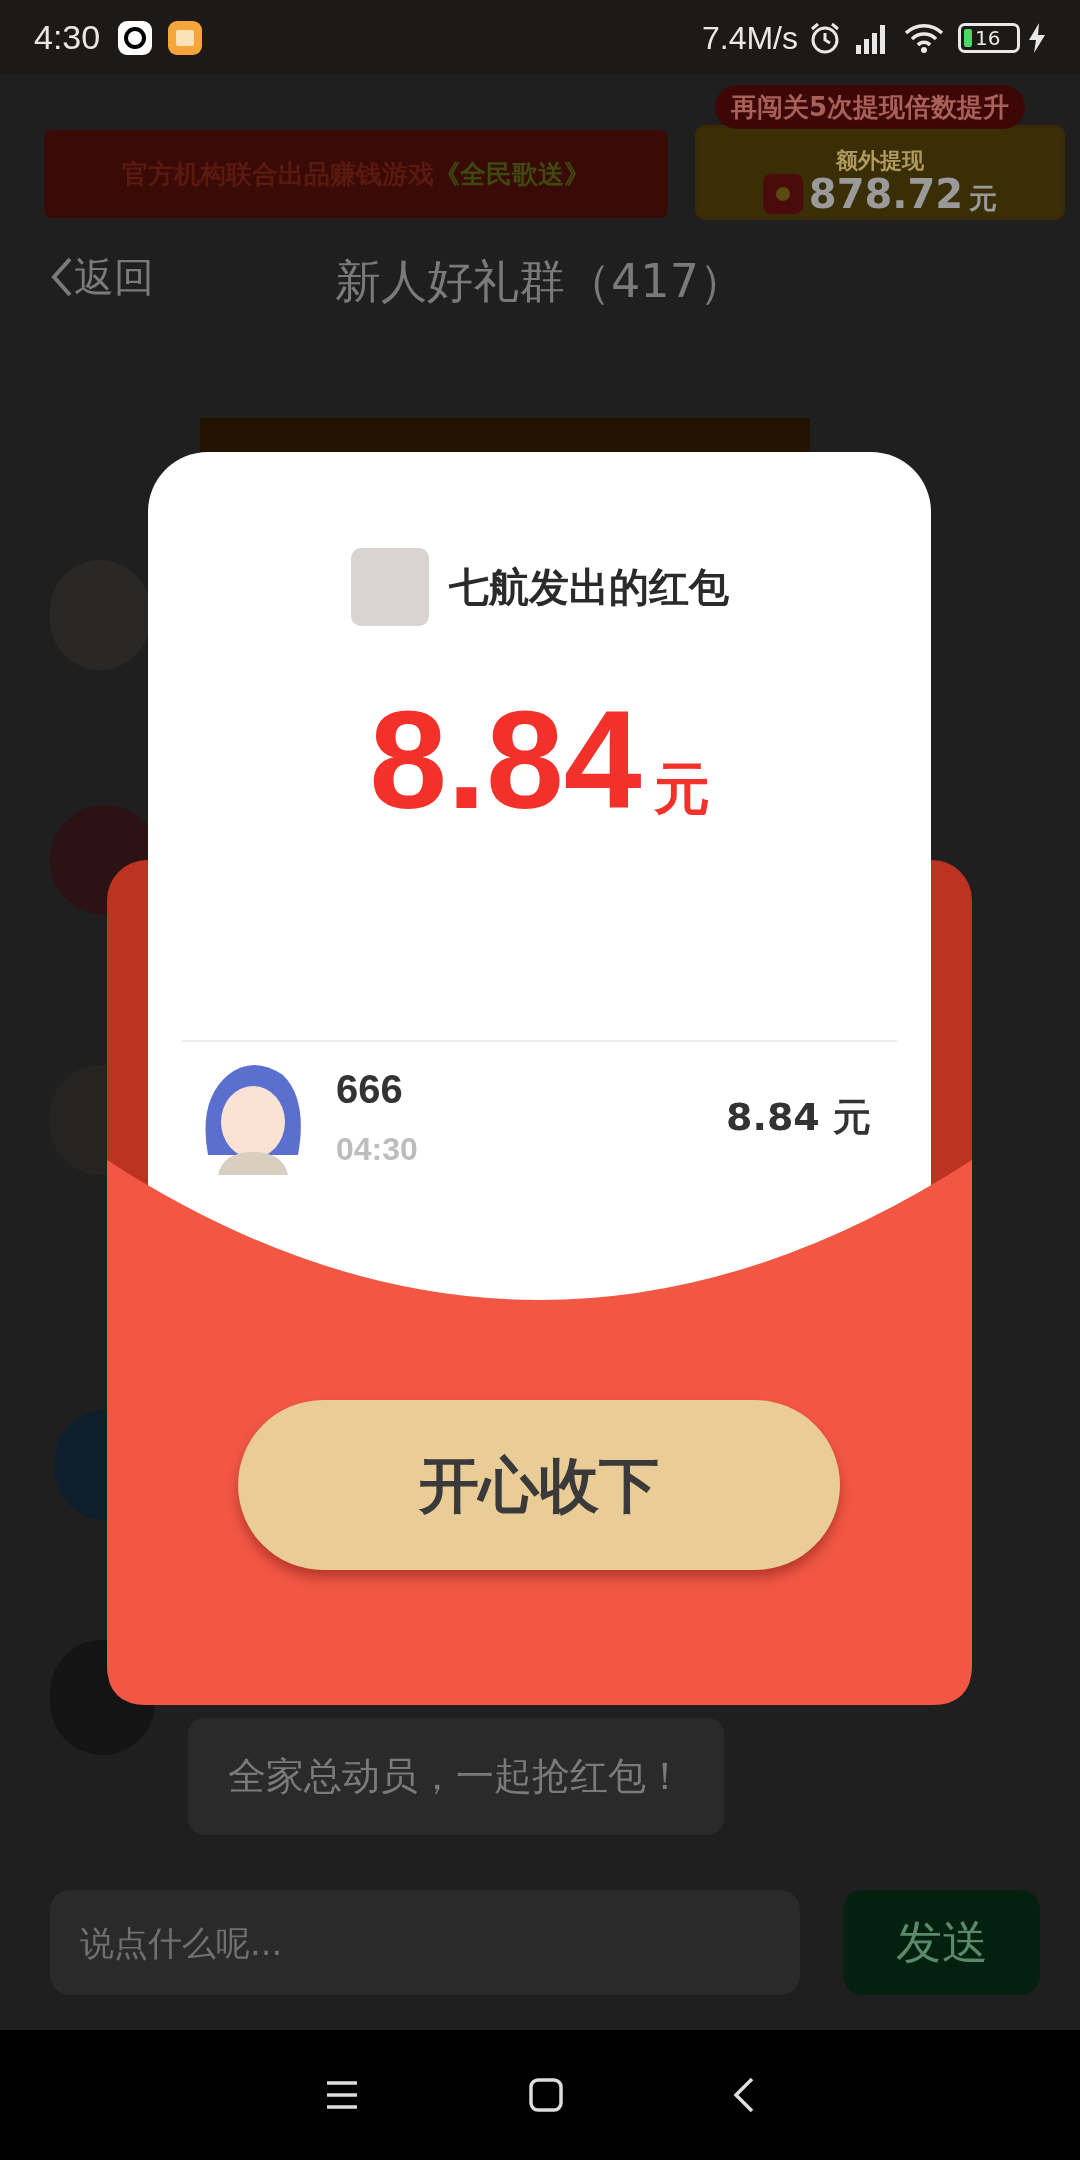  Describe the element at coordinates (185, 37) in the screenshot. I see `gallery-app-icon` at that location.